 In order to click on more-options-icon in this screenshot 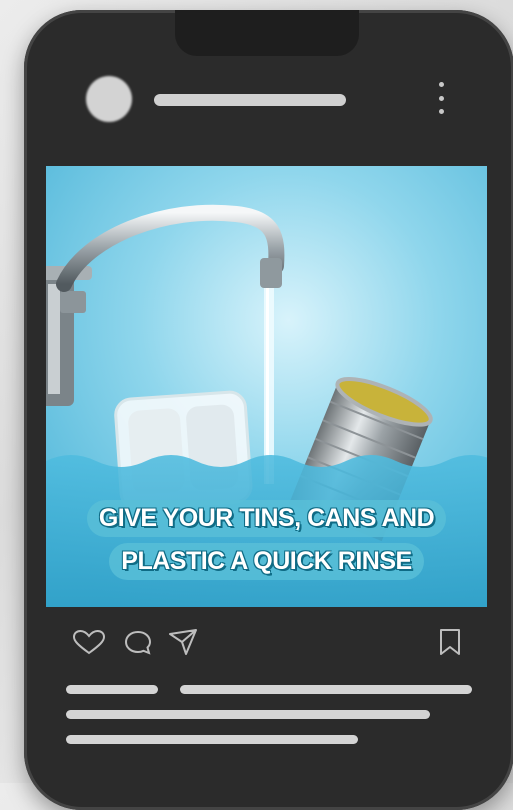, I will do `click(441, 98)`.